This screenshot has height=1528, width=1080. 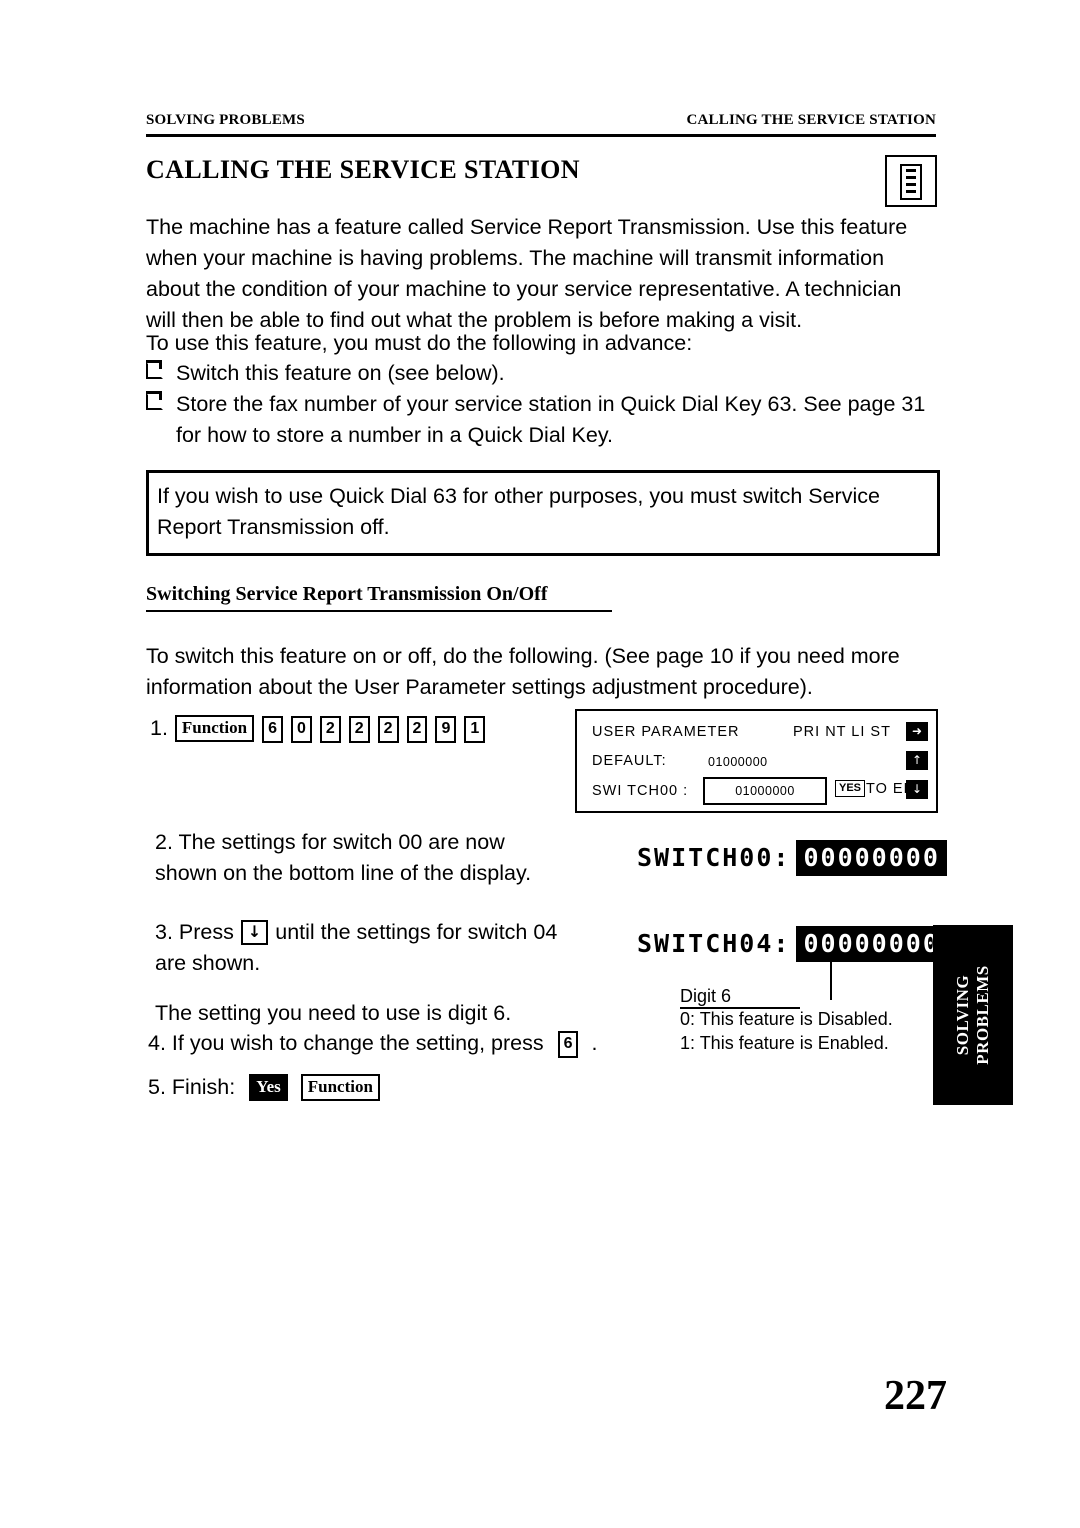 I want to click on step-5: 5. Finish: Yes Function, so click(x=264, y=1087).